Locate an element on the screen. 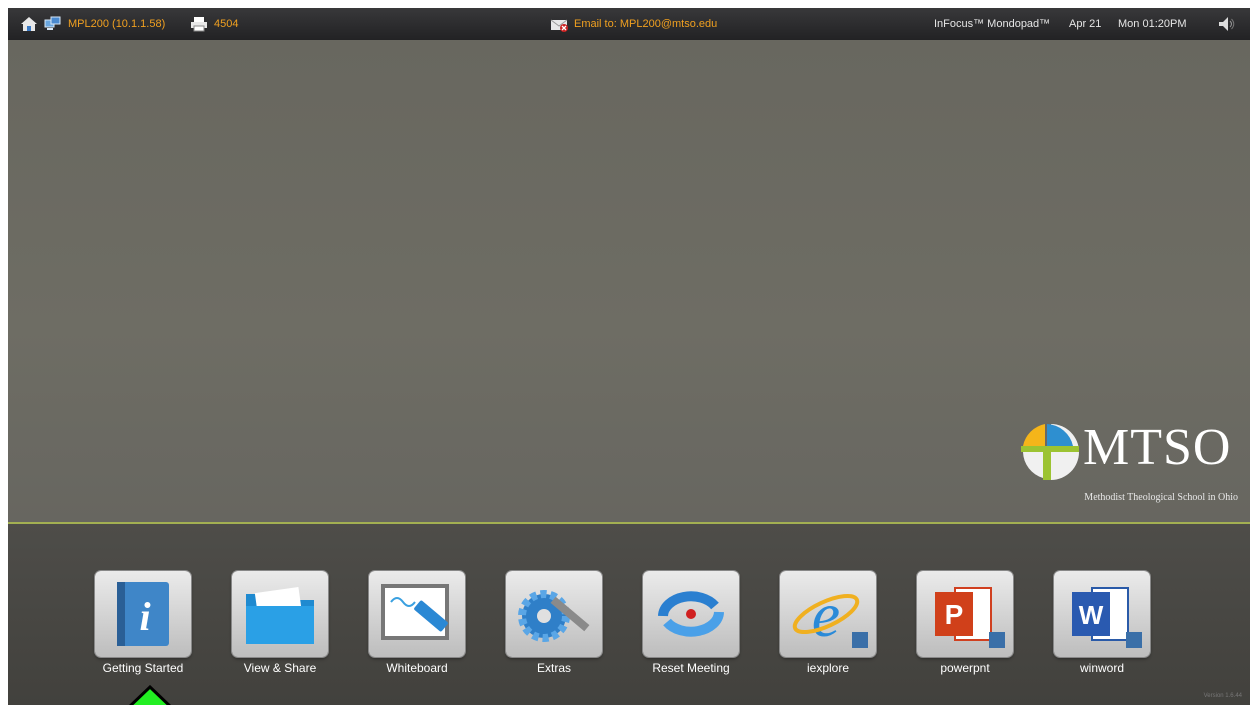 The image size is (1250, 705). reset-icon is located at coordinates (691, 614).